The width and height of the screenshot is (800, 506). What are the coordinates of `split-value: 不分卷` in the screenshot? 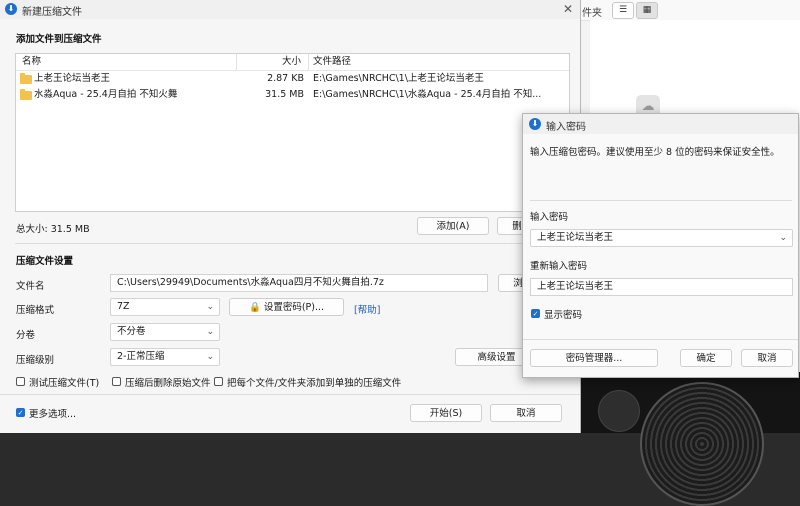 It's located at (131, 331).